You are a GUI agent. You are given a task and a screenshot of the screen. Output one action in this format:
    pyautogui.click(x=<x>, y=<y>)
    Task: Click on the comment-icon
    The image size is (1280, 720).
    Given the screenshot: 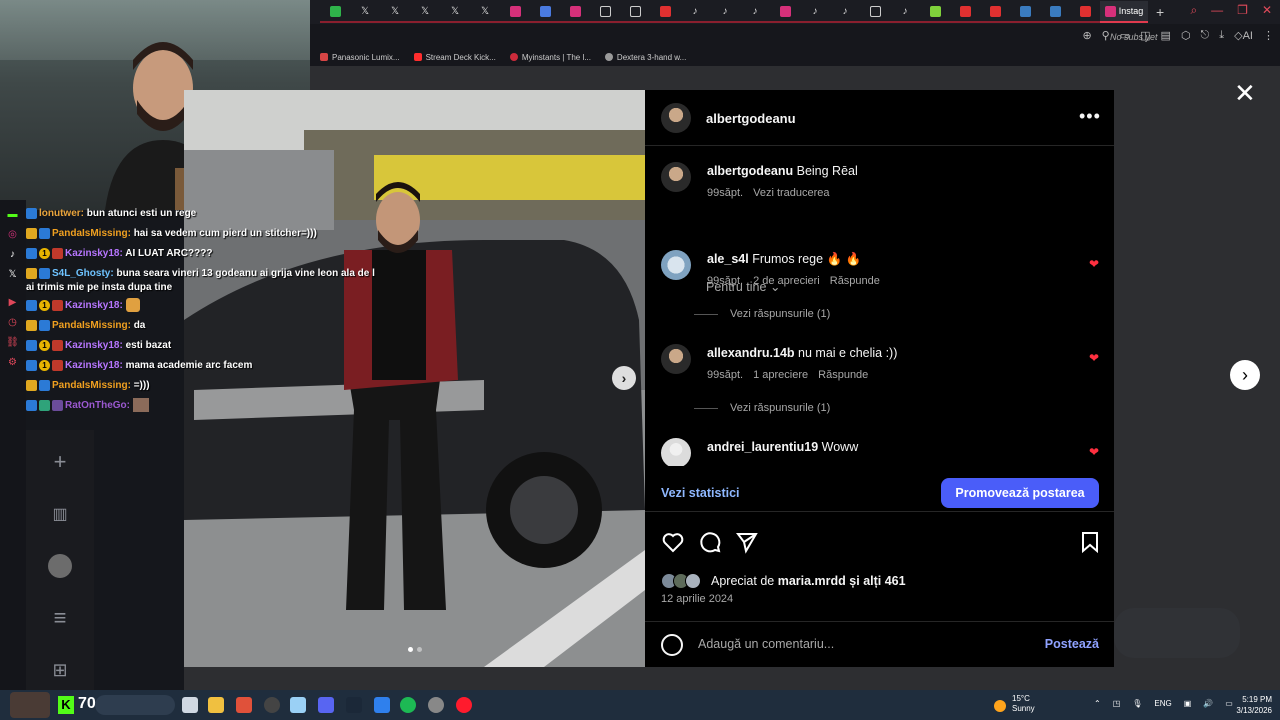 What is the action you would take?
    pyautogui.click(x=710, y=542)
    